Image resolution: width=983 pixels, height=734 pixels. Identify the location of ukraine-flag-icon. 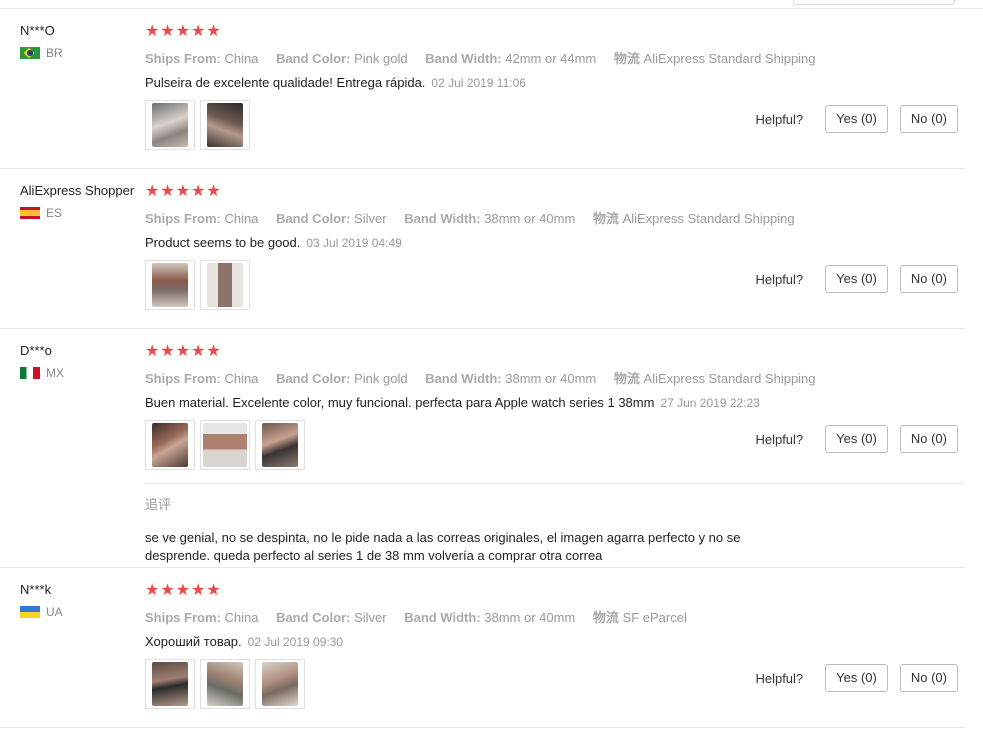
(30, 612).